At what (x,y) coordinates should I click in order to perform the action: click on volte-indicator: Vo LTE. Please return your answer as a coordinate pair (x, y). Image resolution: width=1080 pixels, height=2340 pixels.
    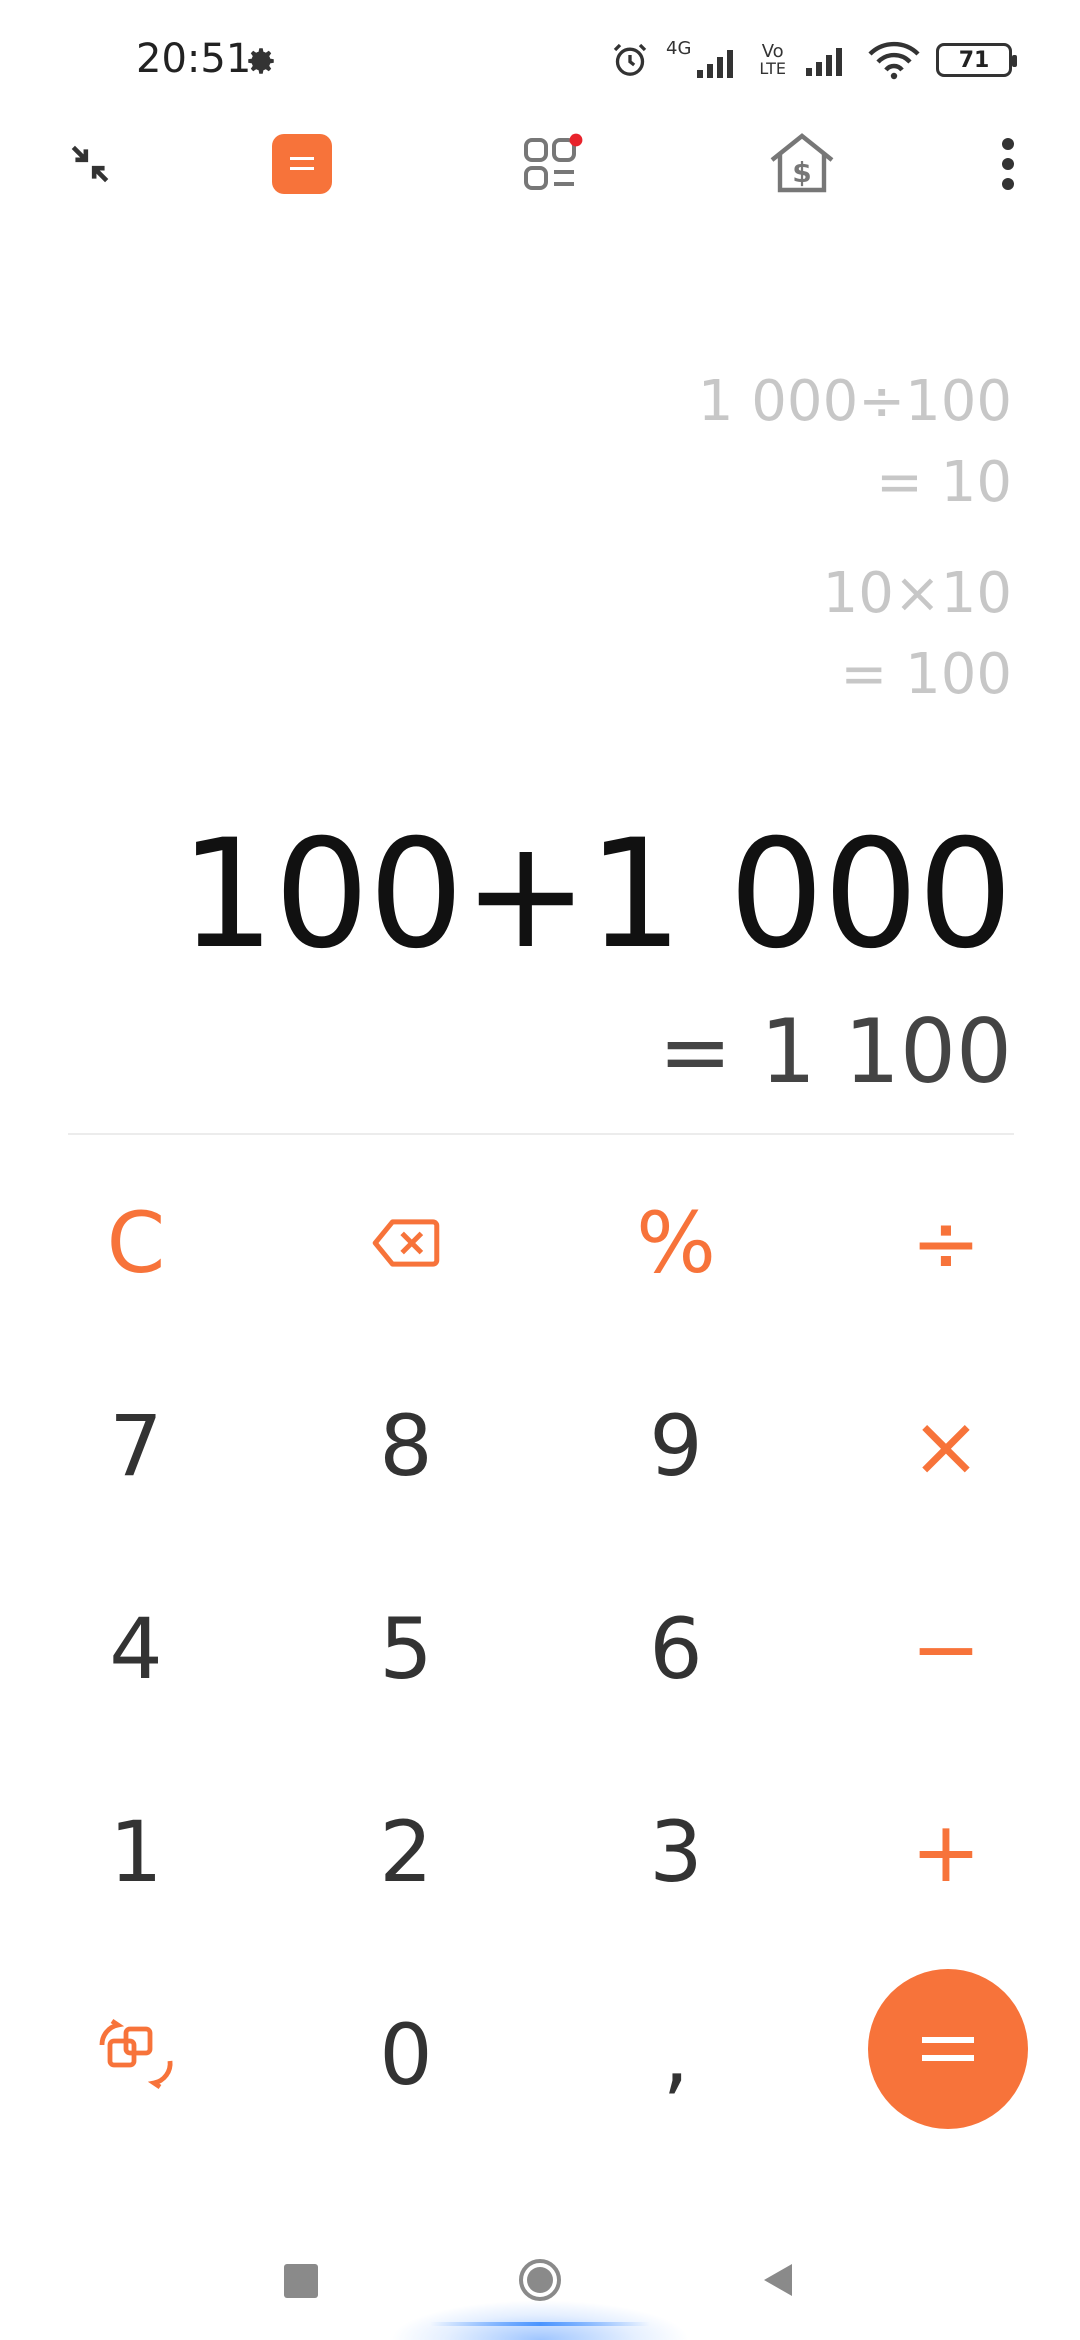
    Looking at the image, I should click on (772, 60).